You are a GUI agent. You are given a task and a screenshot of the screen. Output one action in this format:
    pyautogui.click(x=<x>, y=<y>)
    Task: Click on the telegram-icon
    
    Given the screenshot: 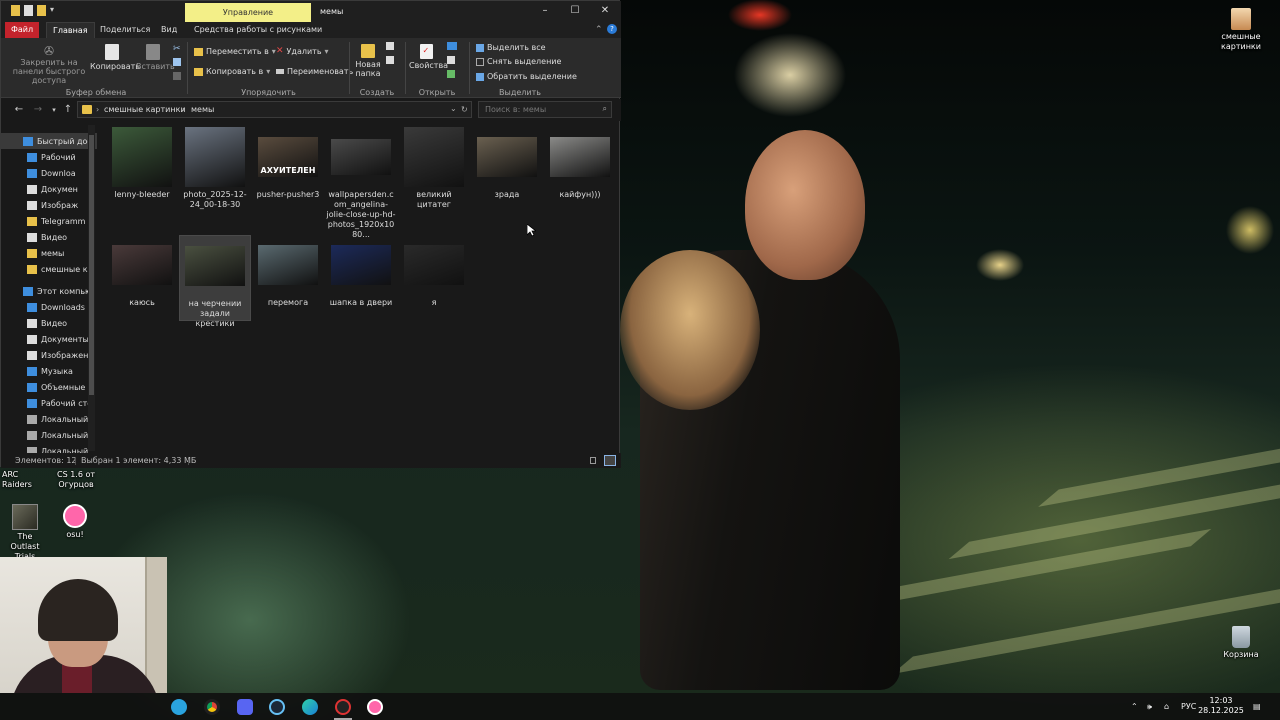 What is the action you would take?
    pyautogui.click(x=179, y=707)
    